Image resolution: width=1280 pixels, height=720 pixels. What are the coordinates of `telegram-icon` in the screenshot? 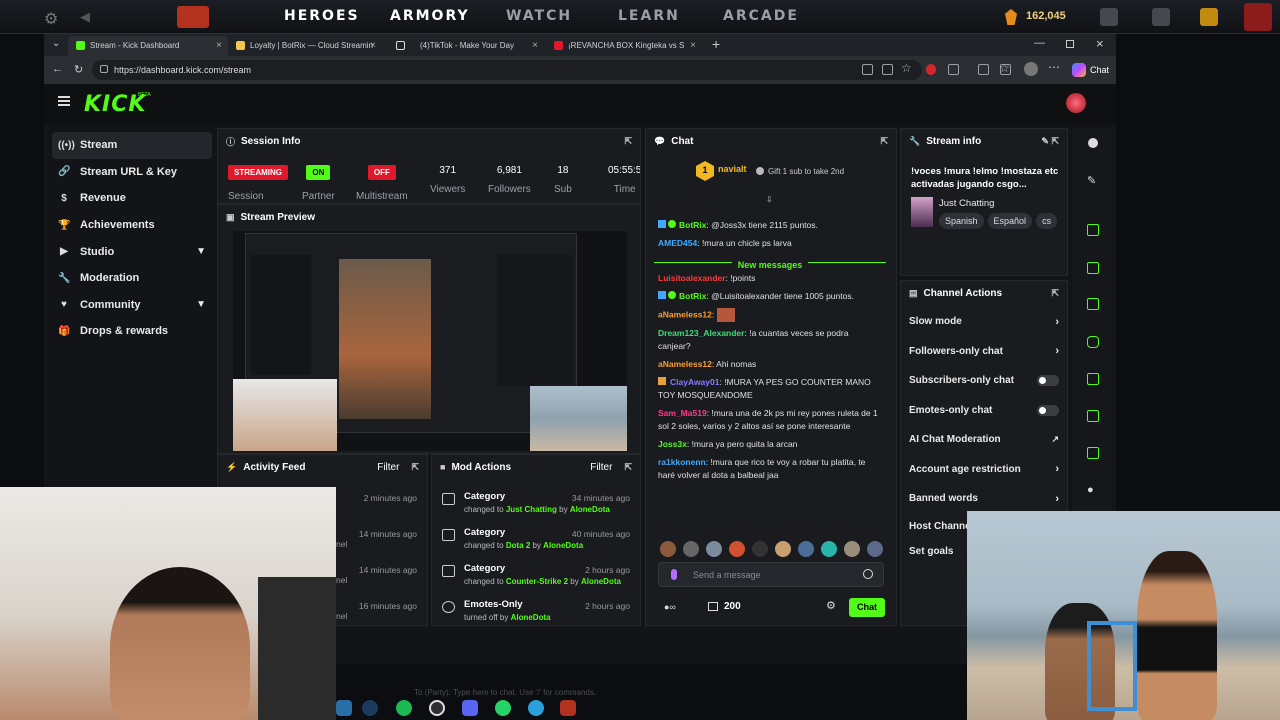 It's located at (536, 708).